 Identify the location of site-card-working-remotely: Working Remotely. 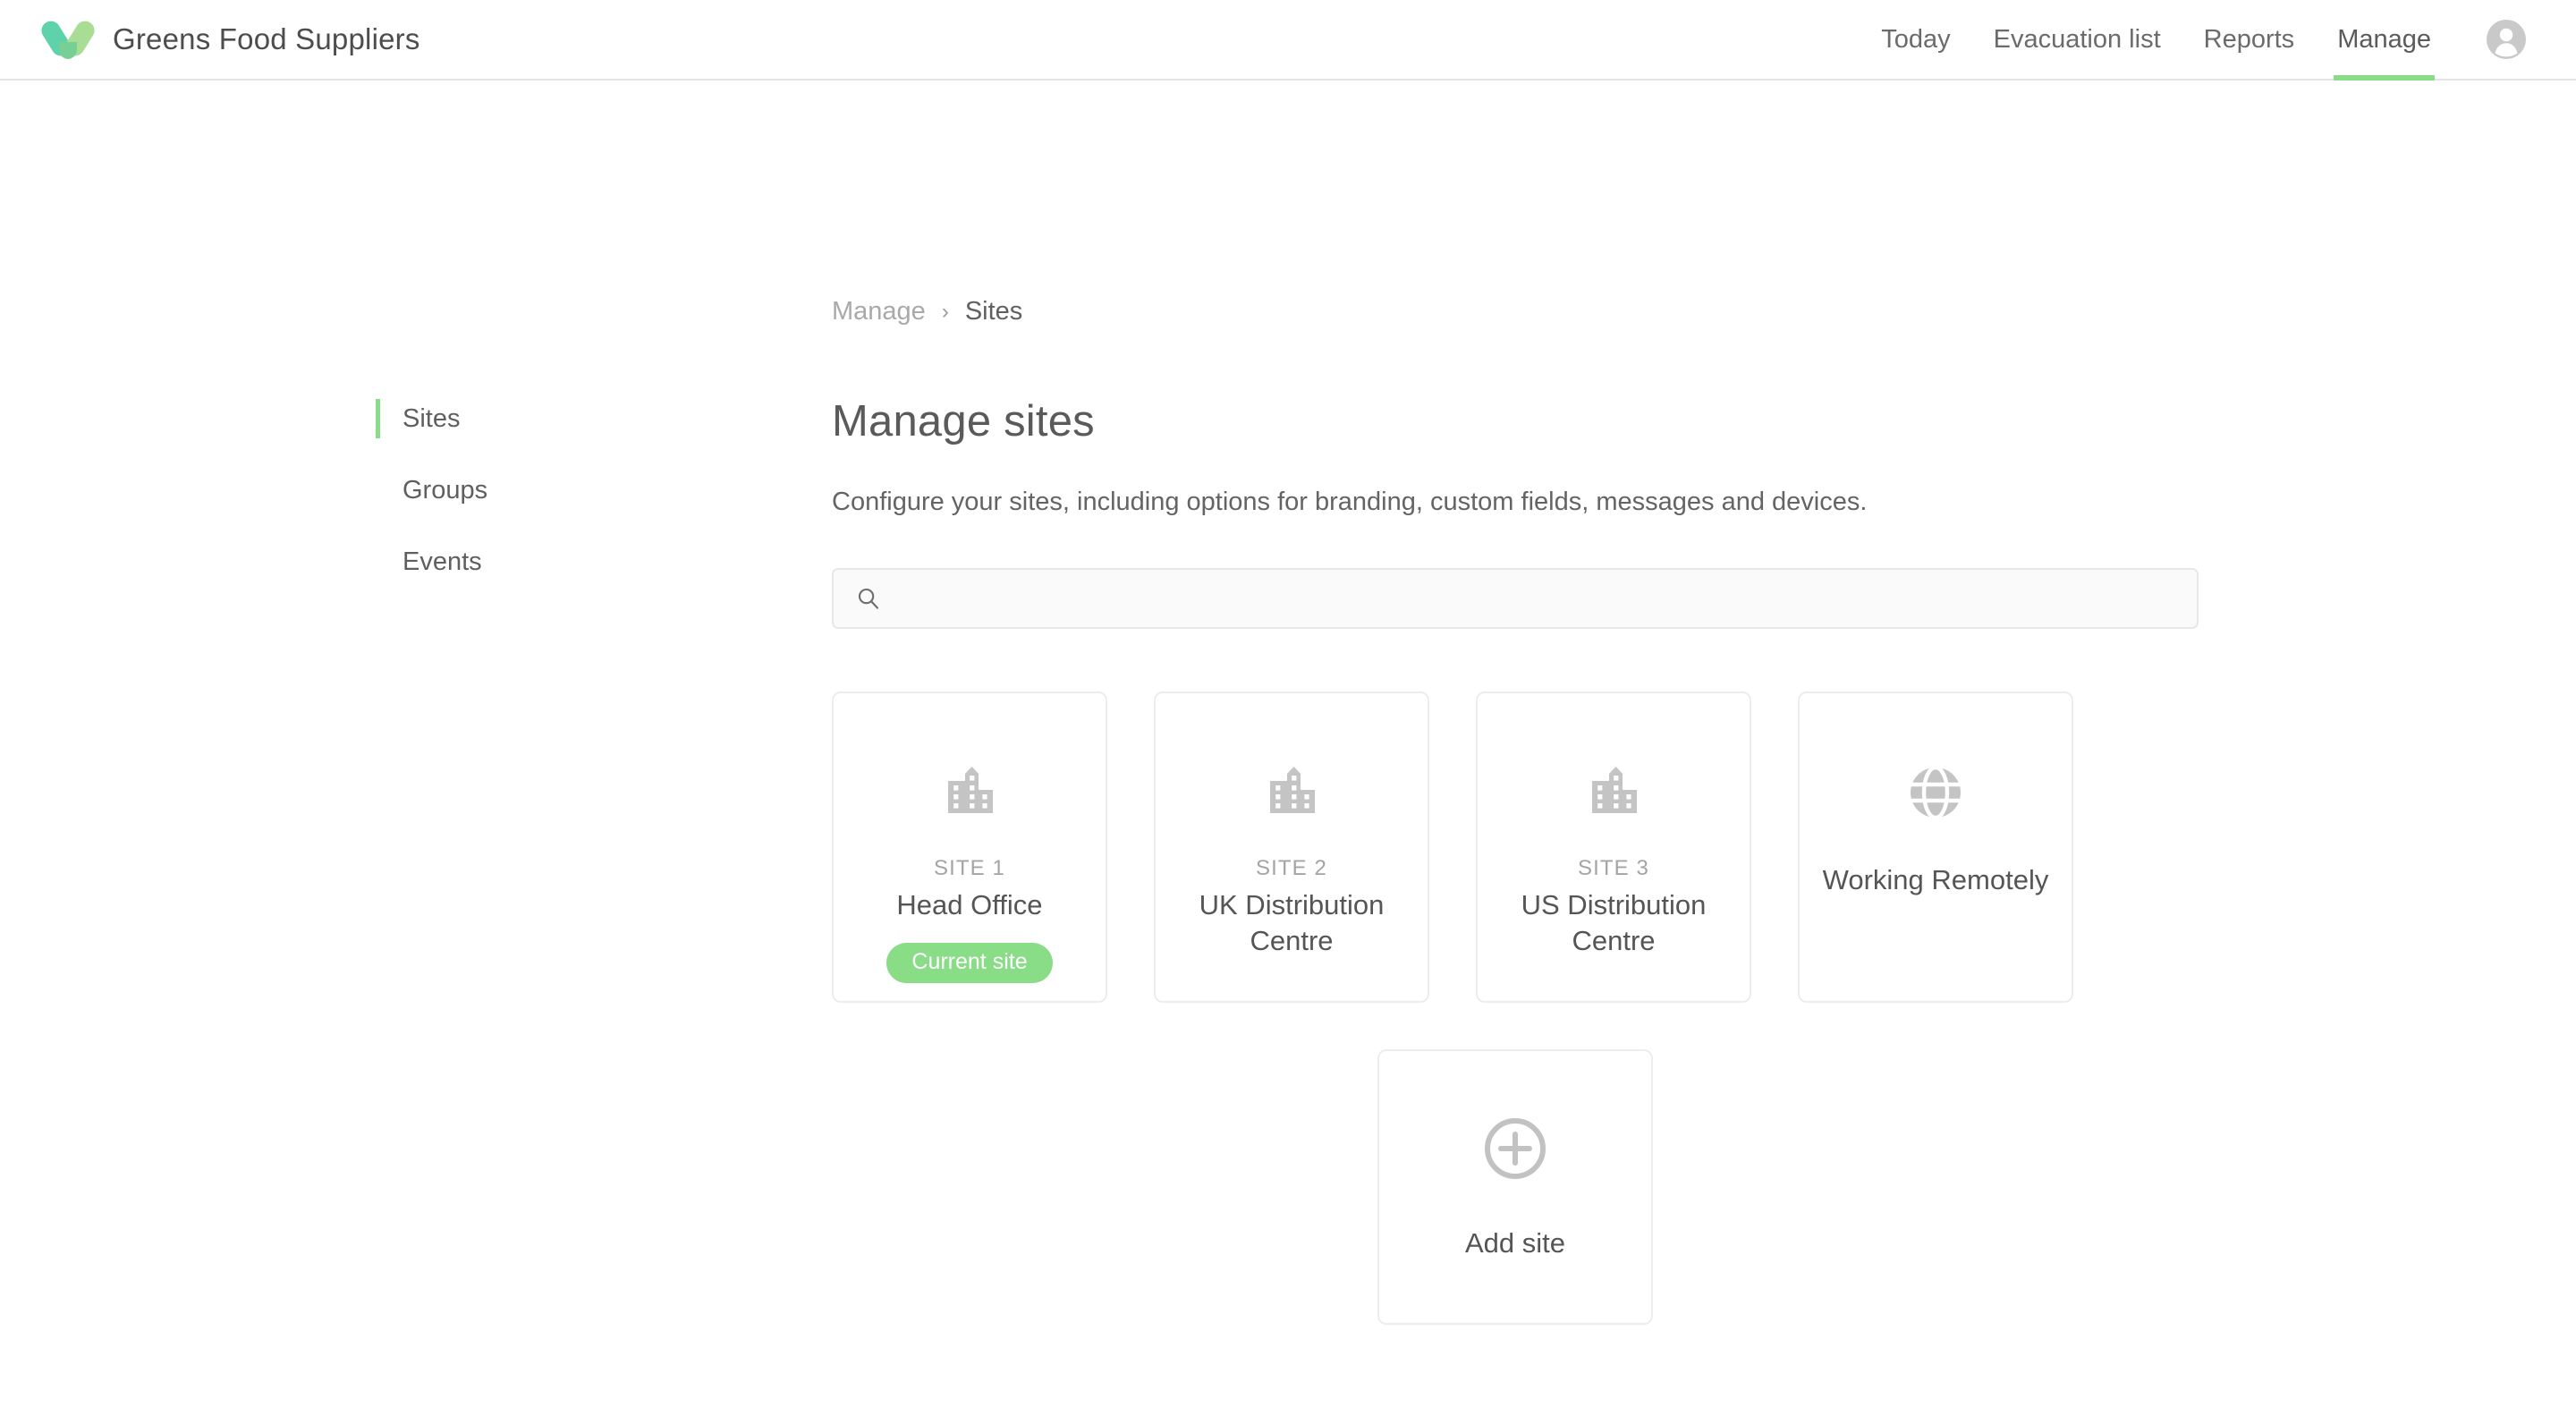
(1935, 847).